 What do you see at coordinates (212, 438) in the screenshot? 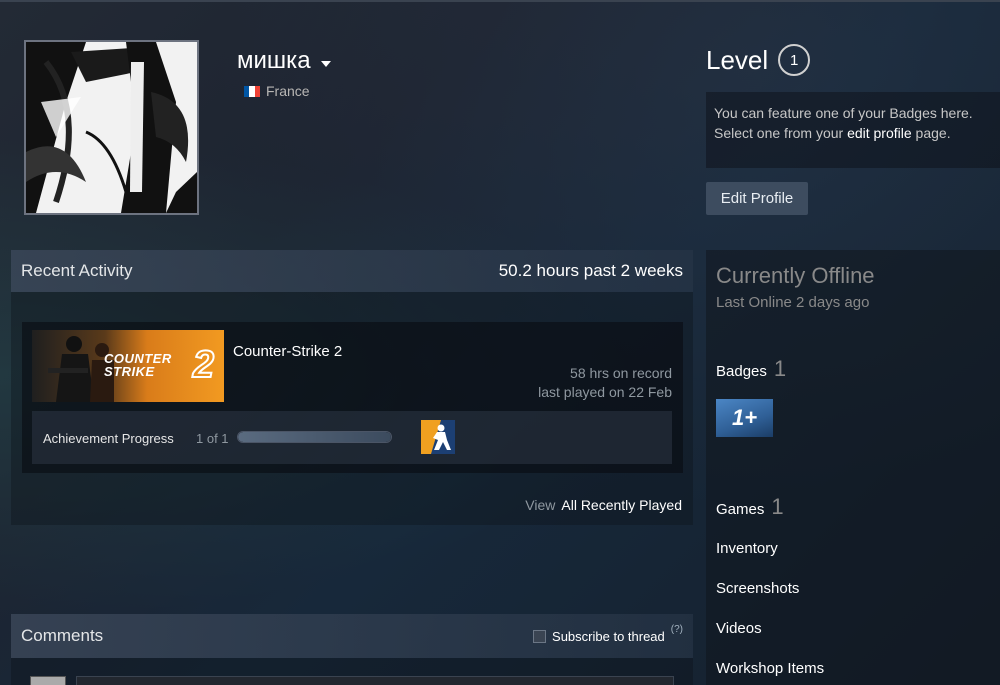
I see `achievement-count: 1 of 1` at bounding box center [212, 438].